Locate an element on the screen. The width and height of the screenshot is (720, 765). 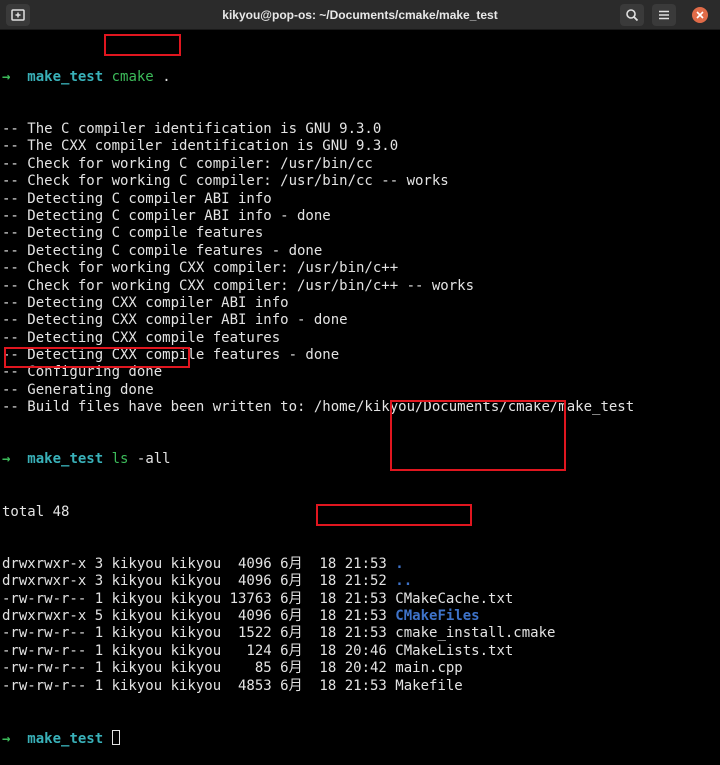
ls-entry-name: CMakeFiles is located at coordinates (437, 616).